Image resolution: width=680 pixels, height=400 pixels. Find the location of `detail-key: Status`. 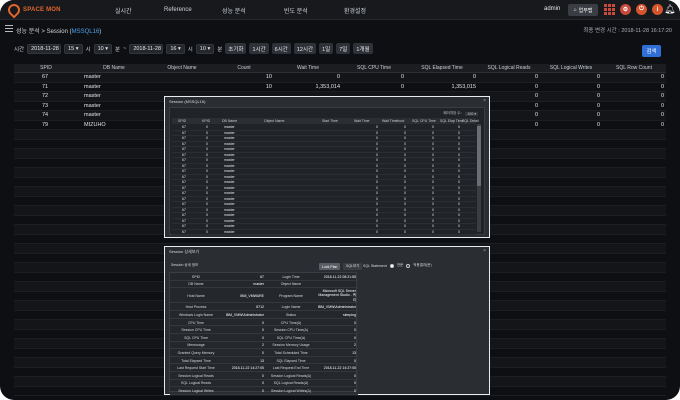

detail-key: Status is located at coordinates (291, 314).